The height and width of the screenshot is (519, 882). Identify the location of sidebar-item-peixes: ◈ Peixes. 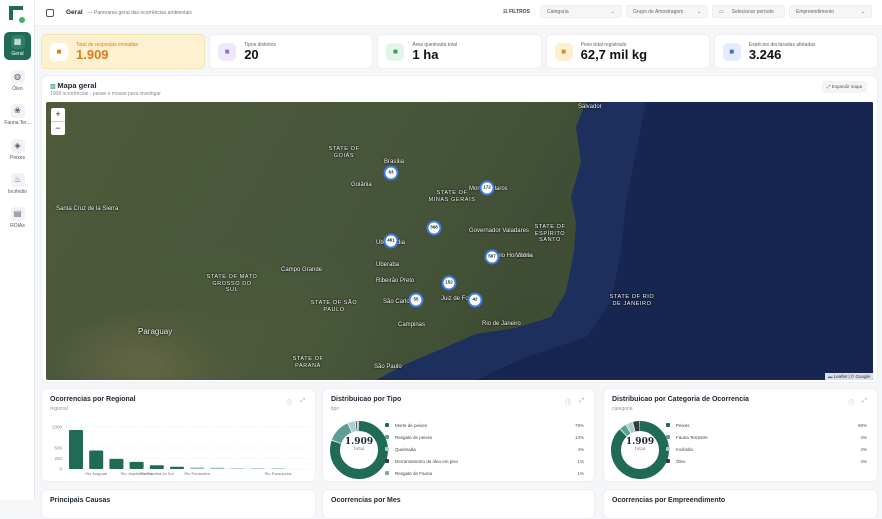
(17, 150).